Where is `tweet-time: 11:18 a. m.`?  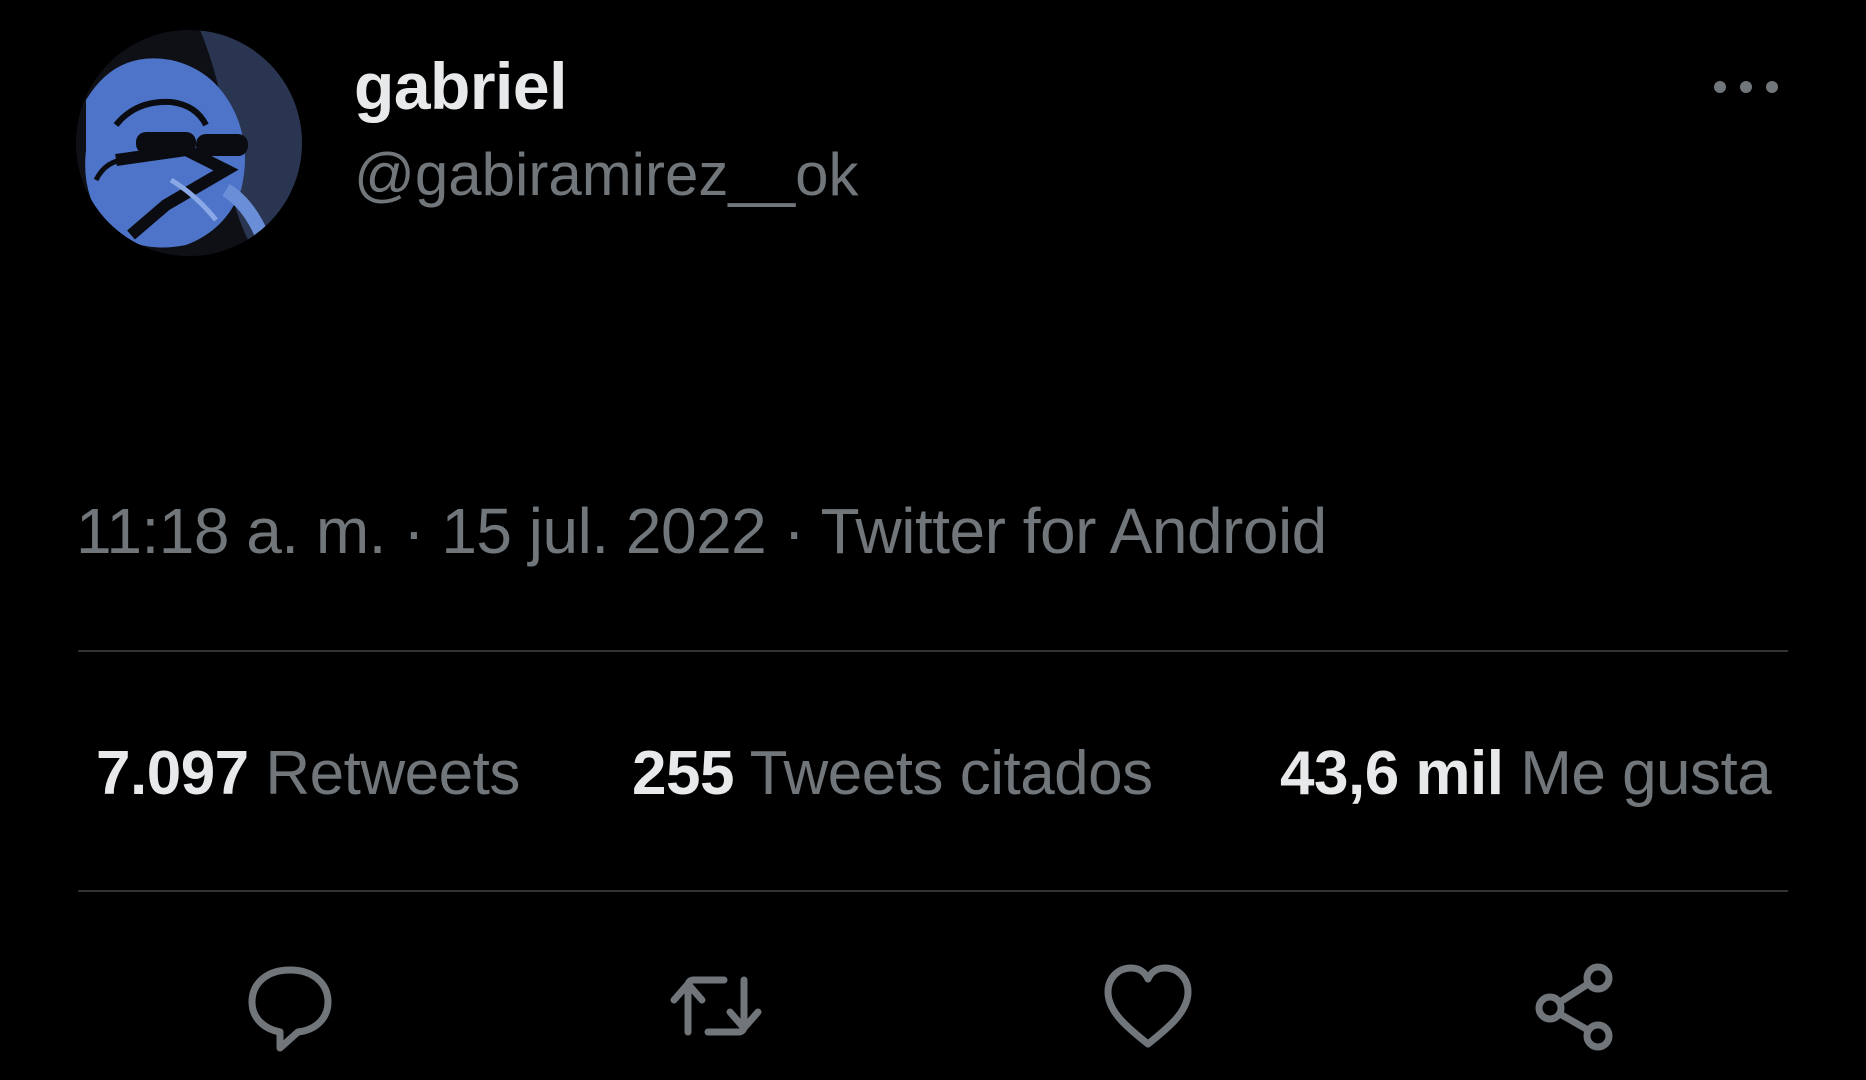 tweet-time: 11:18 a. m. is located at coordinates (231, 531).